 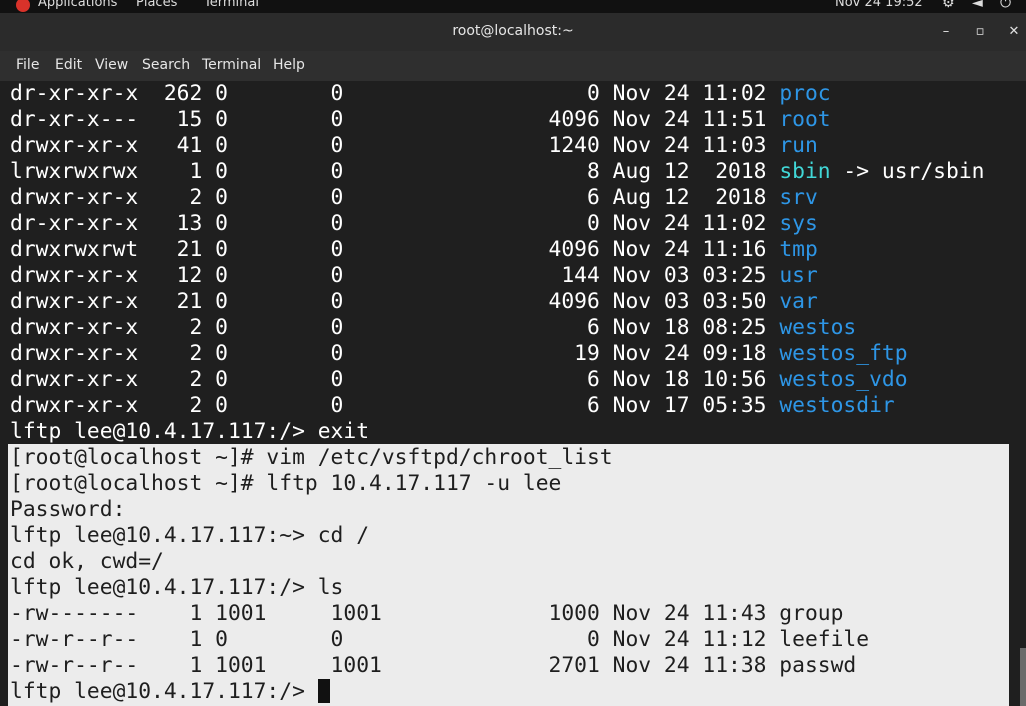 What do you see at coordinates (395, 327) in the screenshot?
I see `line-text: drwxr-xr-x 2 0 0 6 Nov 18 08:25` at bounding box center [395, 327].